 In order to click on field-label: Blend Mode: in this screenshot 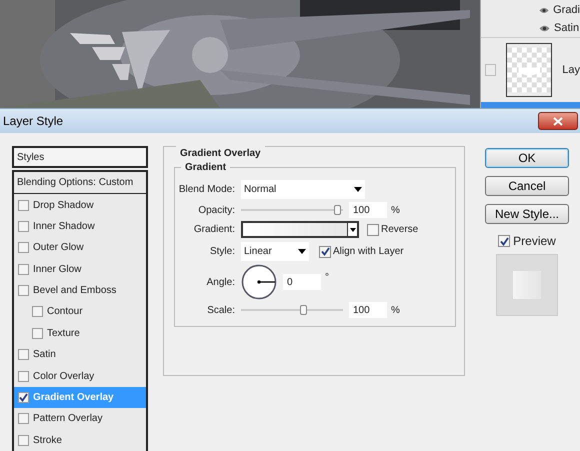, I will do `click(206, 190)`.